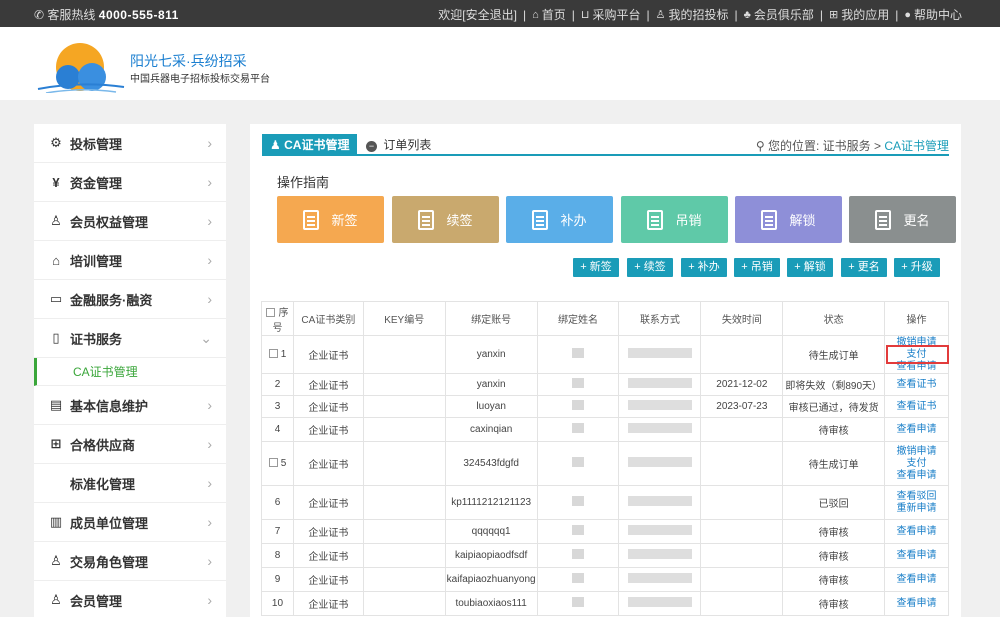  Describe the element at coordinates (788, 219) in the screenshot. I see `unlock-button: 解锁` at that location.